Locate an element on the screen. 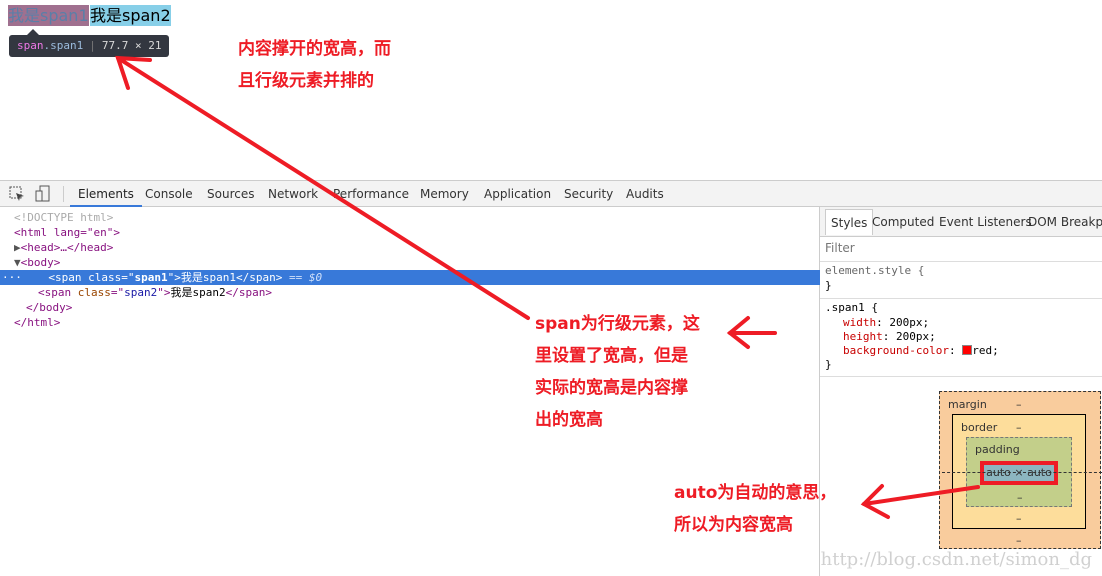 The height and width of the screenshot is (576, 1102). head-node: <head>…</head> is located at coordinates (67, 247).